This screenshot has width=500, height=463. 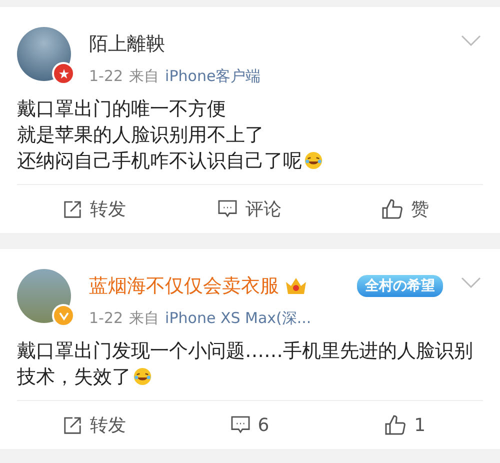 What do you see at coordinates (296, 286) in the screenshot?
I see `crown-icon` at bounding box center [296, 286].